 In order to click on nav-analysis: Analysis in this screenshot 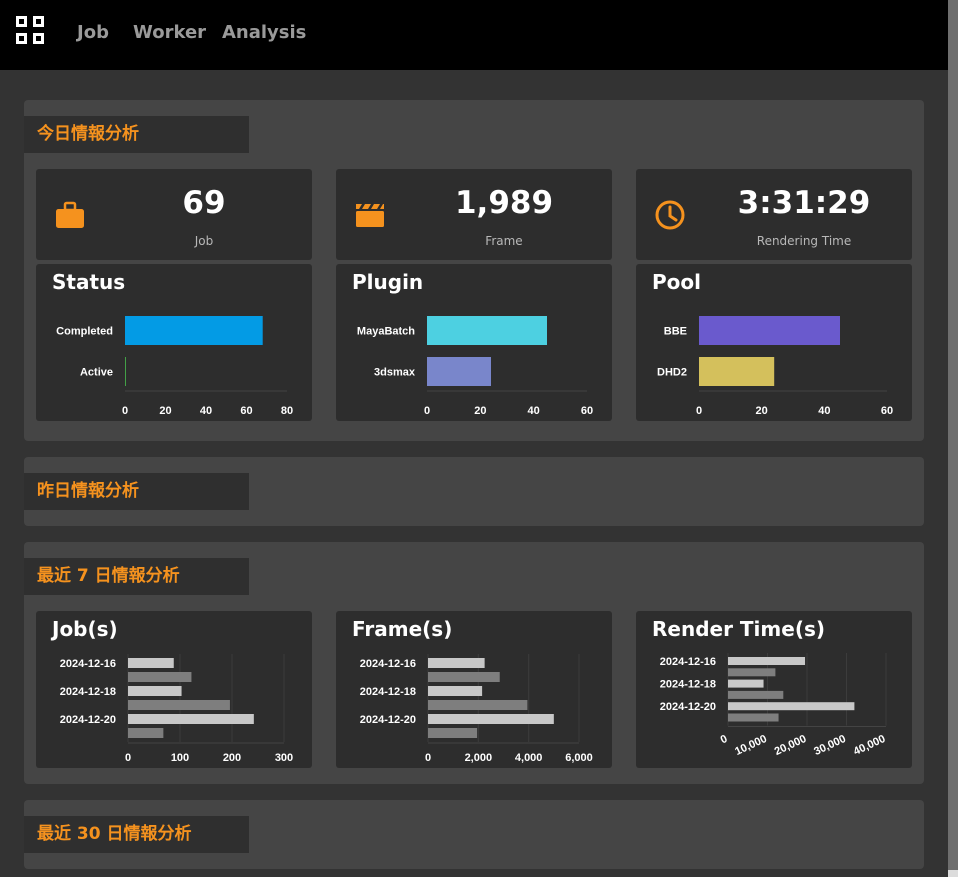, I will do `click(264, 32)`.